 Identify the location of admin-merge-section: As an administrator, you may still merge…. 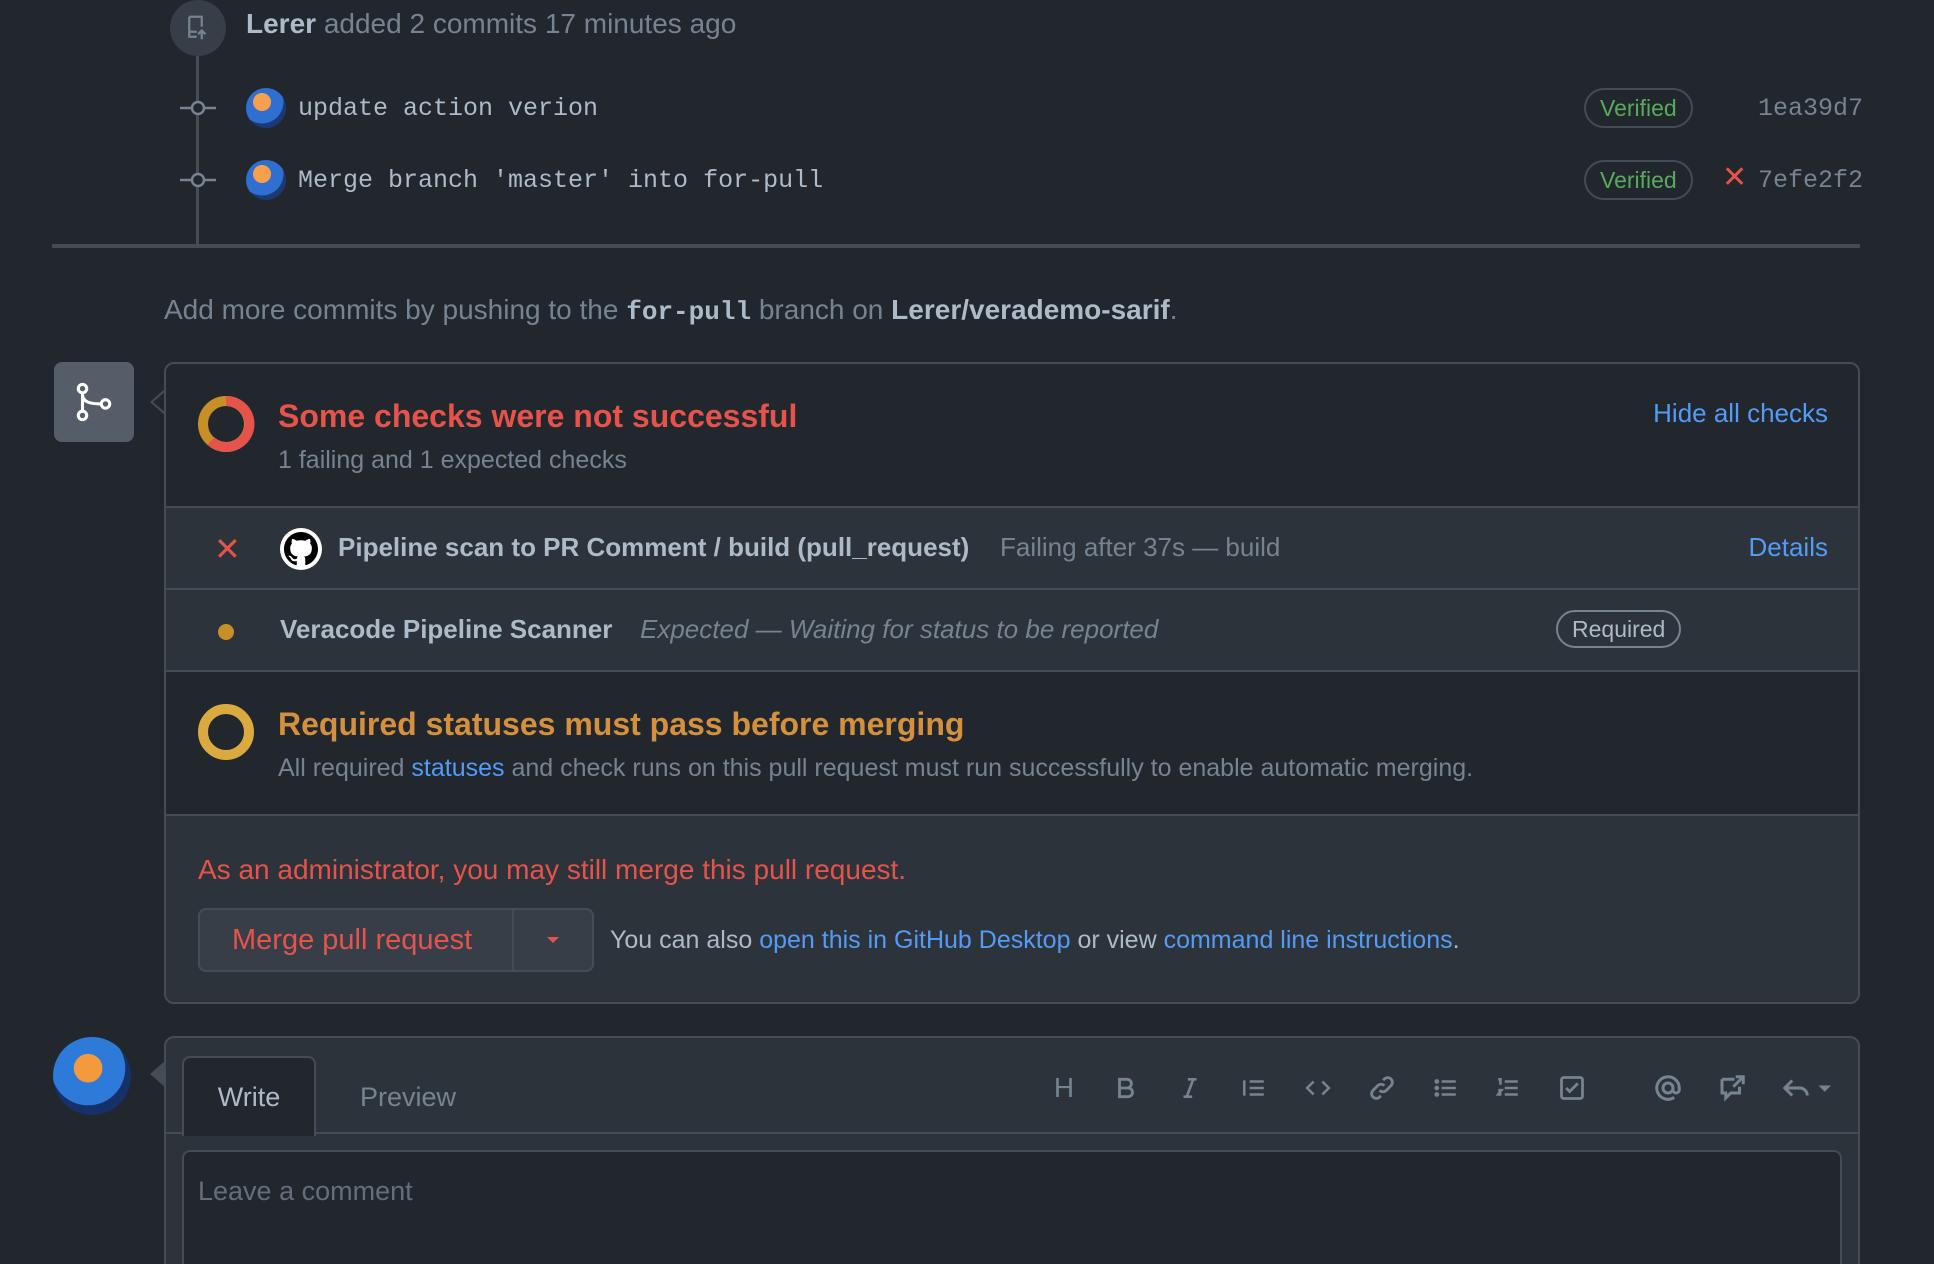
(1012, 909).